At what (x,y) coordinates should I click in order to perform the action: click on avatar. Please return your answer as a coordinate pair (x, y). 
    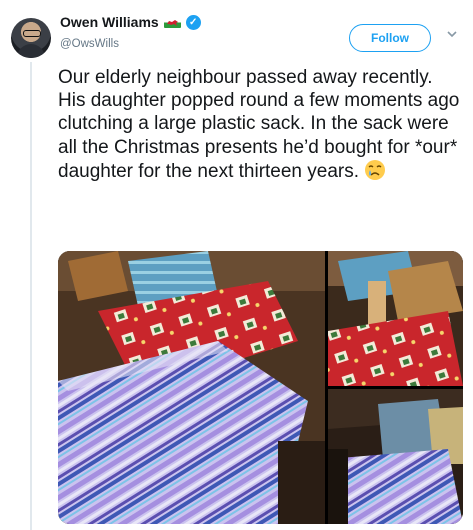
    Looking at the image, I should click on (31, 38).